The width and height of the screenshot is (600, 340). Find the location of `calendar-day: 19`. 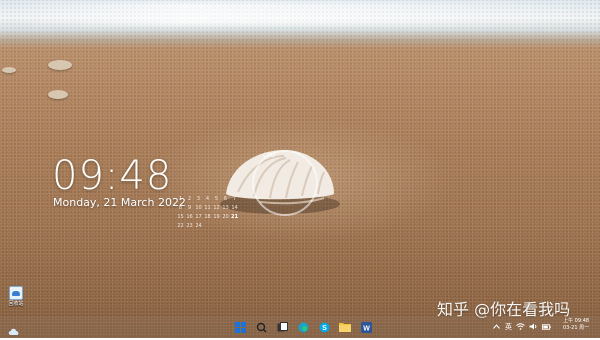

calendar-day: 19 is located at coordinates (216, 217).